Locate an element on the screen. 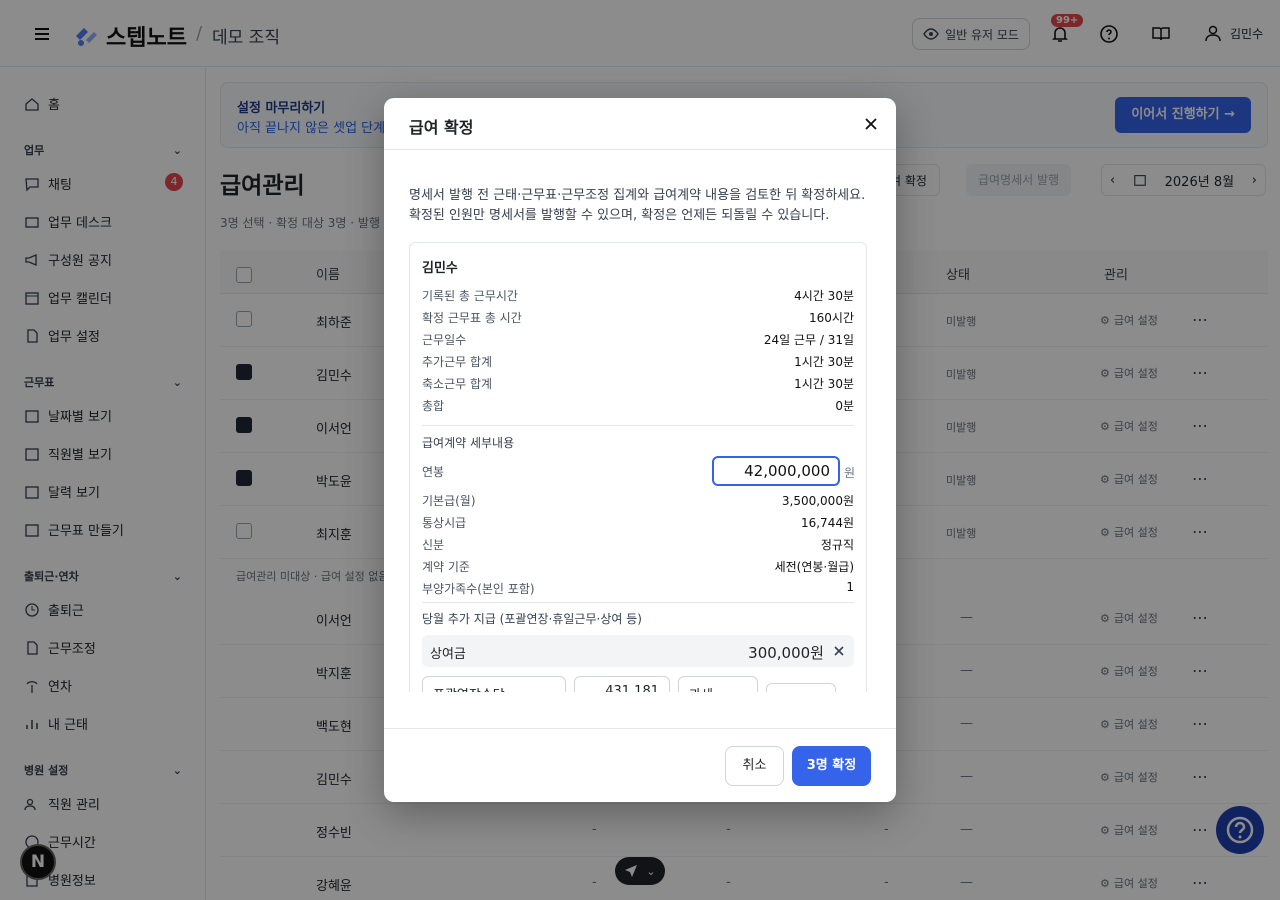 The image size is (1280, 900). kv-label: 근무일수 is located at coordinates (444, 340).